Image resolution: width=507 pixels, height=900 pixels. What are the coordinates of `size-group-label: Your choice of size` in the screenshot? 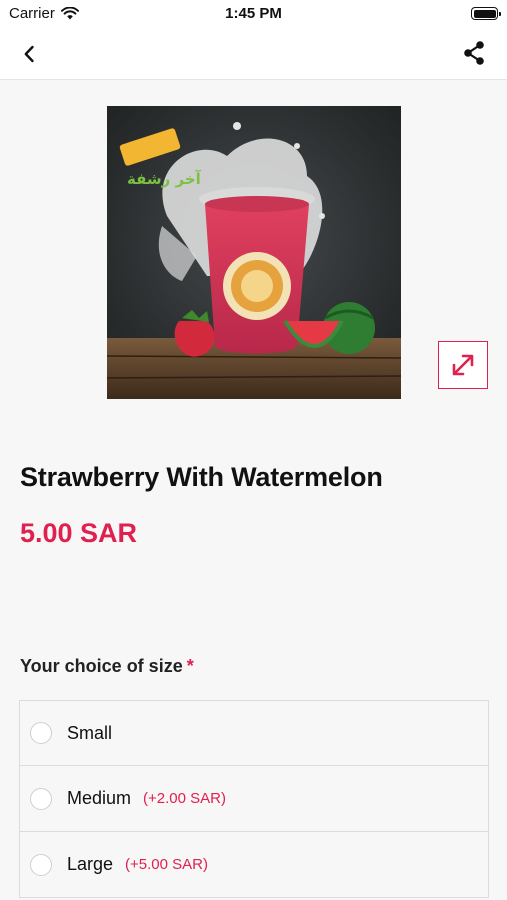 It's located at (101, 666).